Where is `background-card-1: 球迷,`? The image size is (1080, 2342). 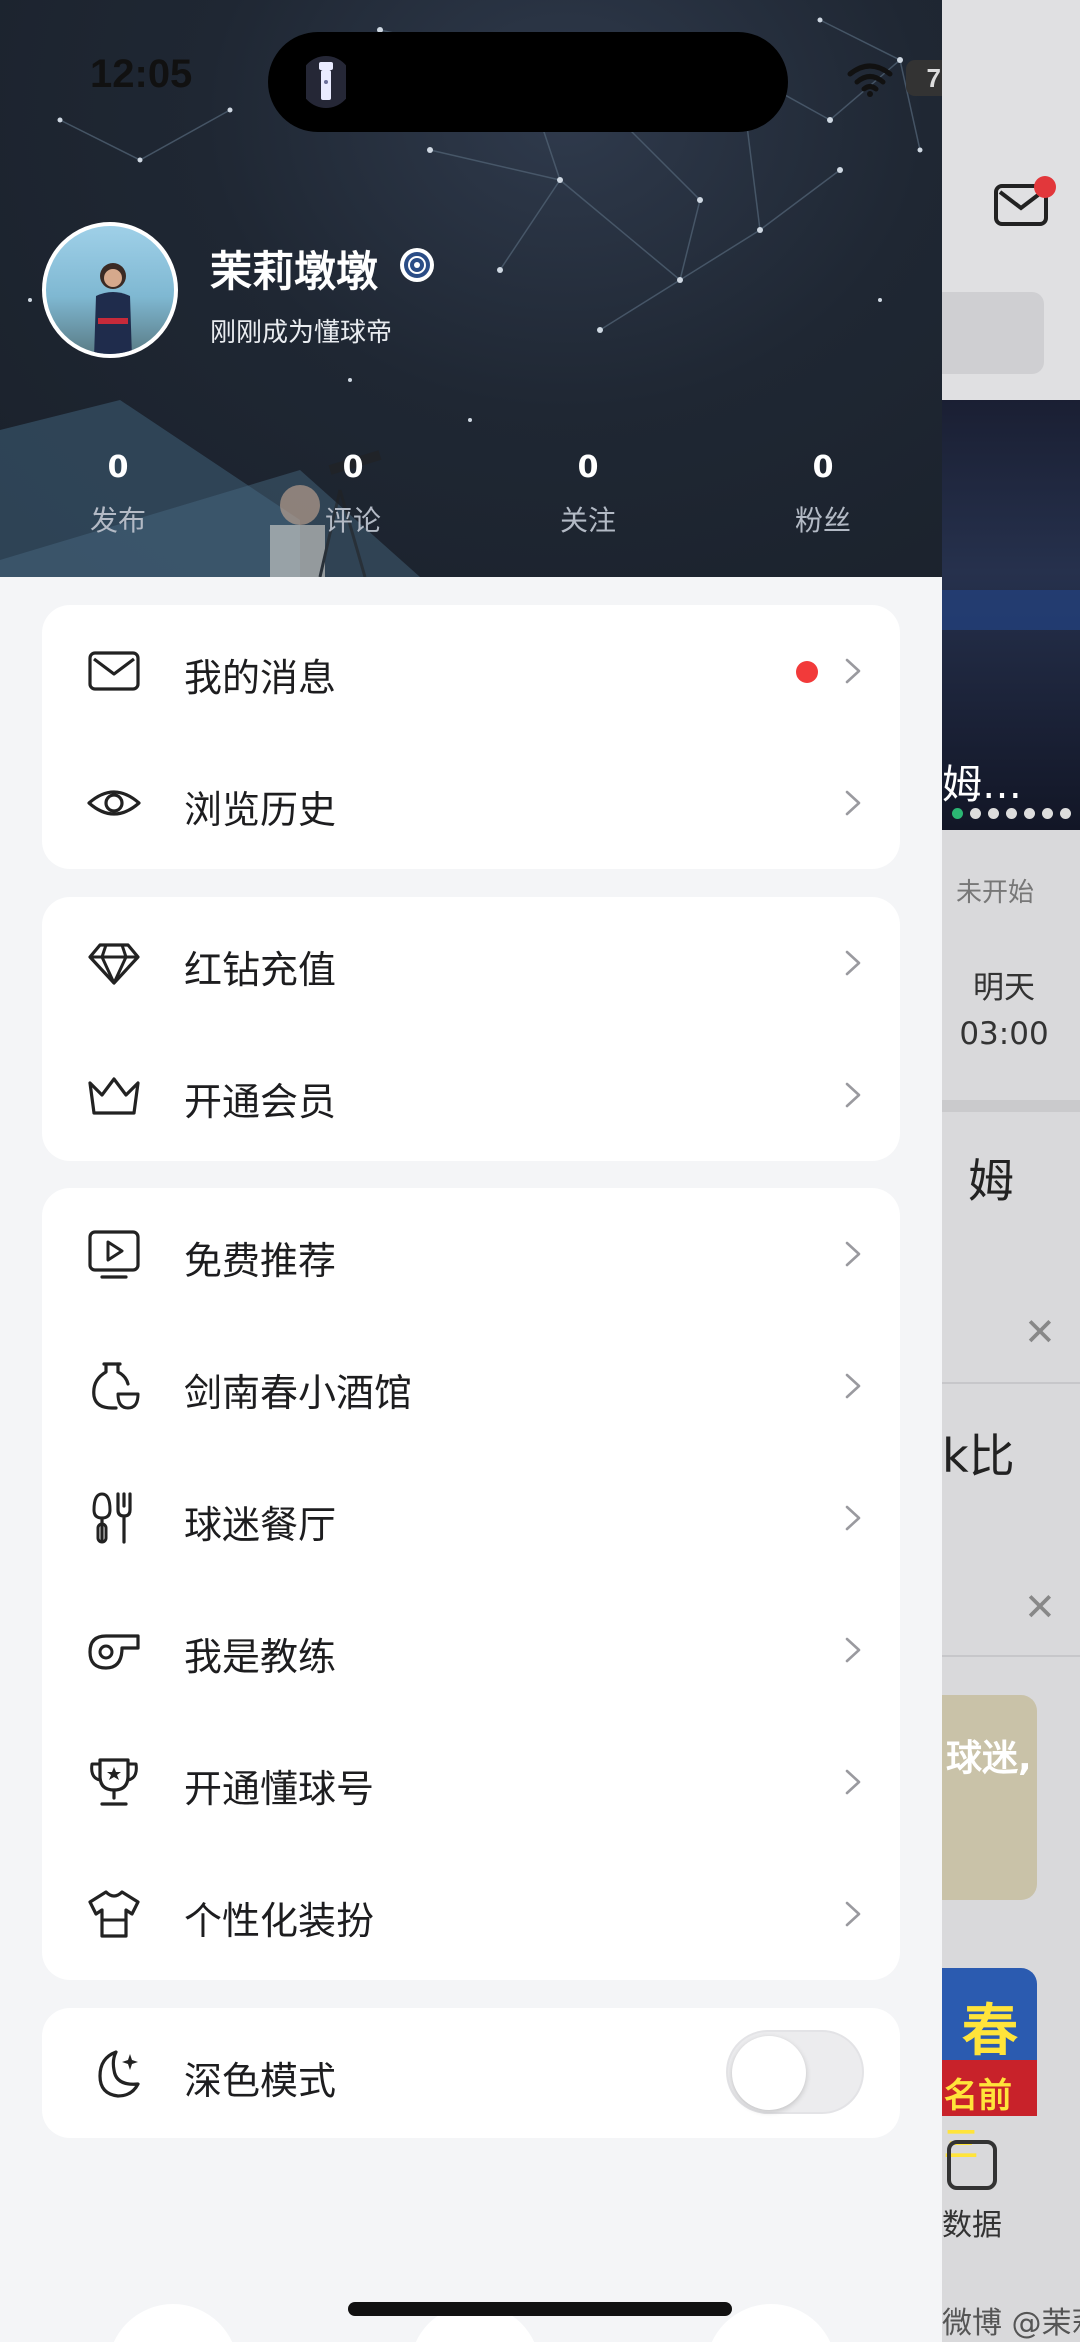 background-card-1: 球迷, is located at coordinates (989, 1797).